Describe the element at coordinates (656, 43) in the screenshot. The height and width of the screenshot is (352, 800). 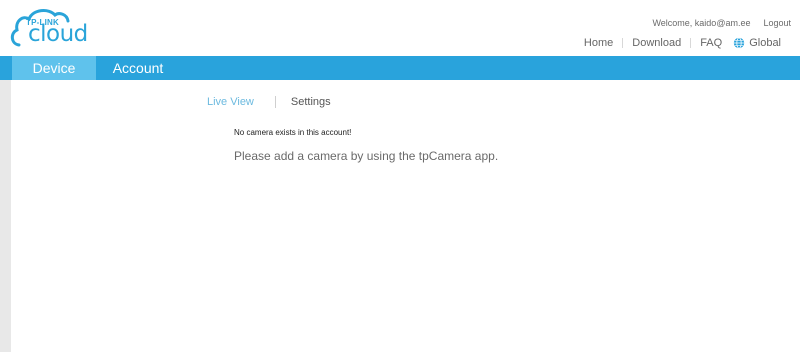
I see `download-link: Download` at that location.